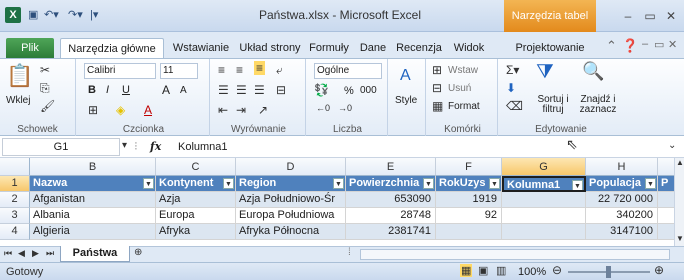 The height and width of the screenshot is (280, 684). What do you see at coordinates (611, 46) in the screenshot?
I see `minimize-ribbon-icon: ⌃` at bounding box center [611, 46].